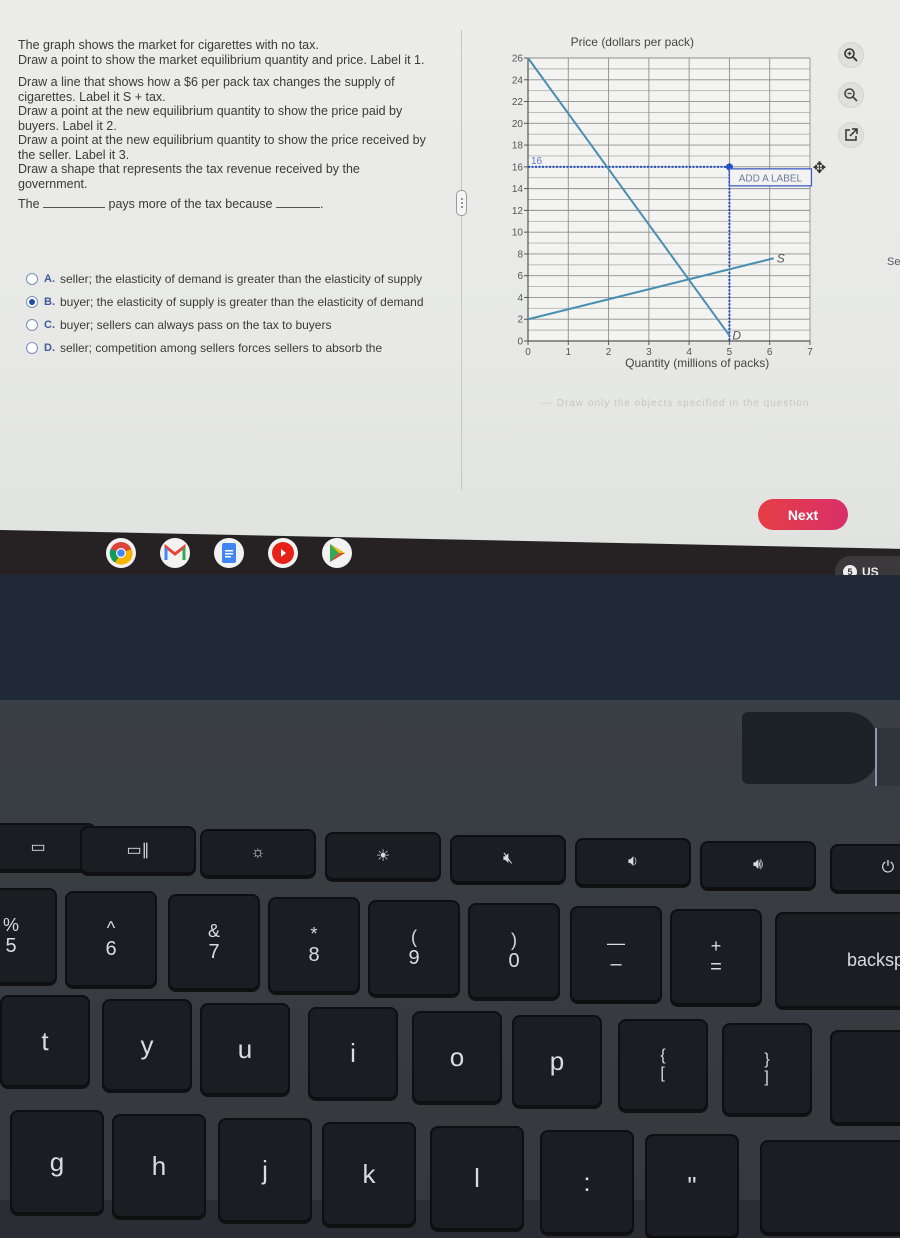 Image resolution: width=900 pixels, height=1238 pixels. Describe the element at coordinates (518, 146) in the screenshot. I see `y-tick-label: 18` at that location.